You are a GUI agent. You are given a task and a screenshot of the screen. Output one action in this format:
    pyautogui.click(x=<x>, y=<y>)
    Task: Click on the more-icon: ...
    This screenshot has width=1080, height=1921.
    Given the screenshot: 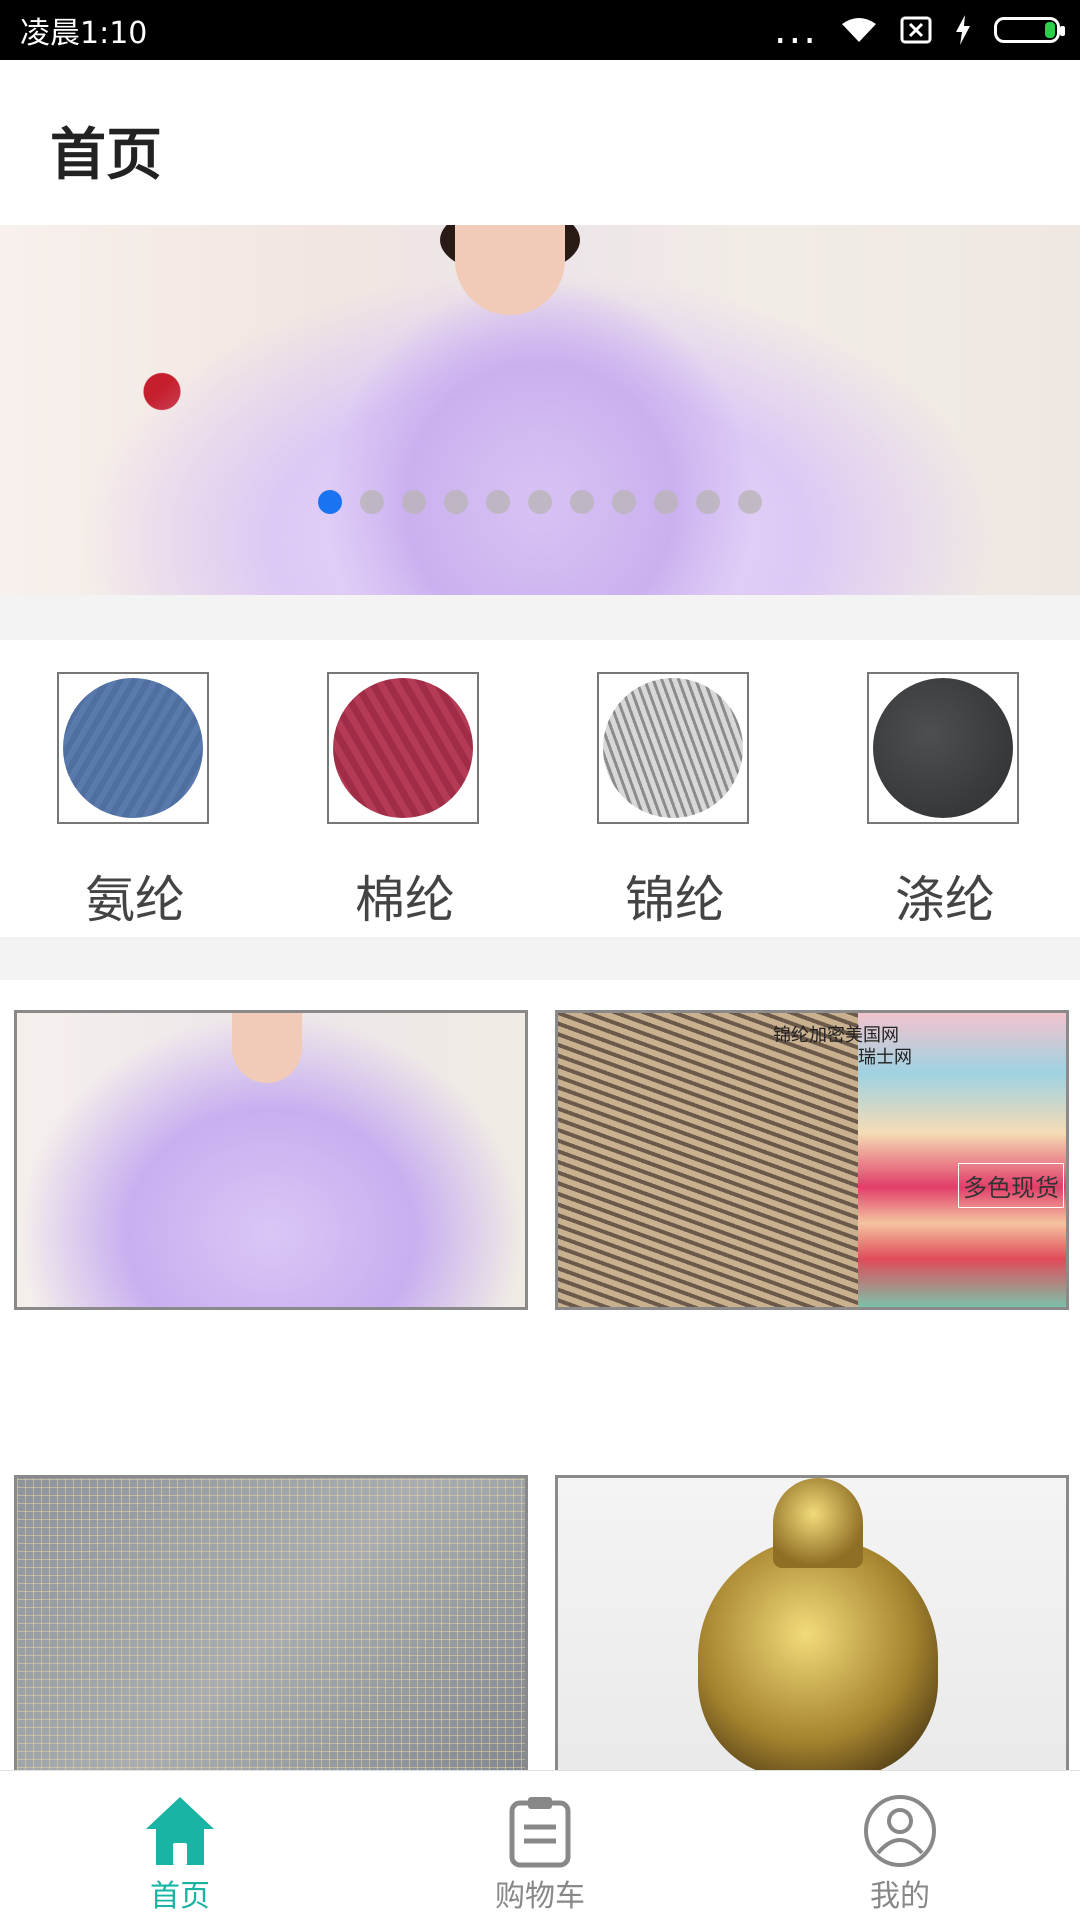 What is the action you would take?
    pyautogui.click(x=795, y=30)
    